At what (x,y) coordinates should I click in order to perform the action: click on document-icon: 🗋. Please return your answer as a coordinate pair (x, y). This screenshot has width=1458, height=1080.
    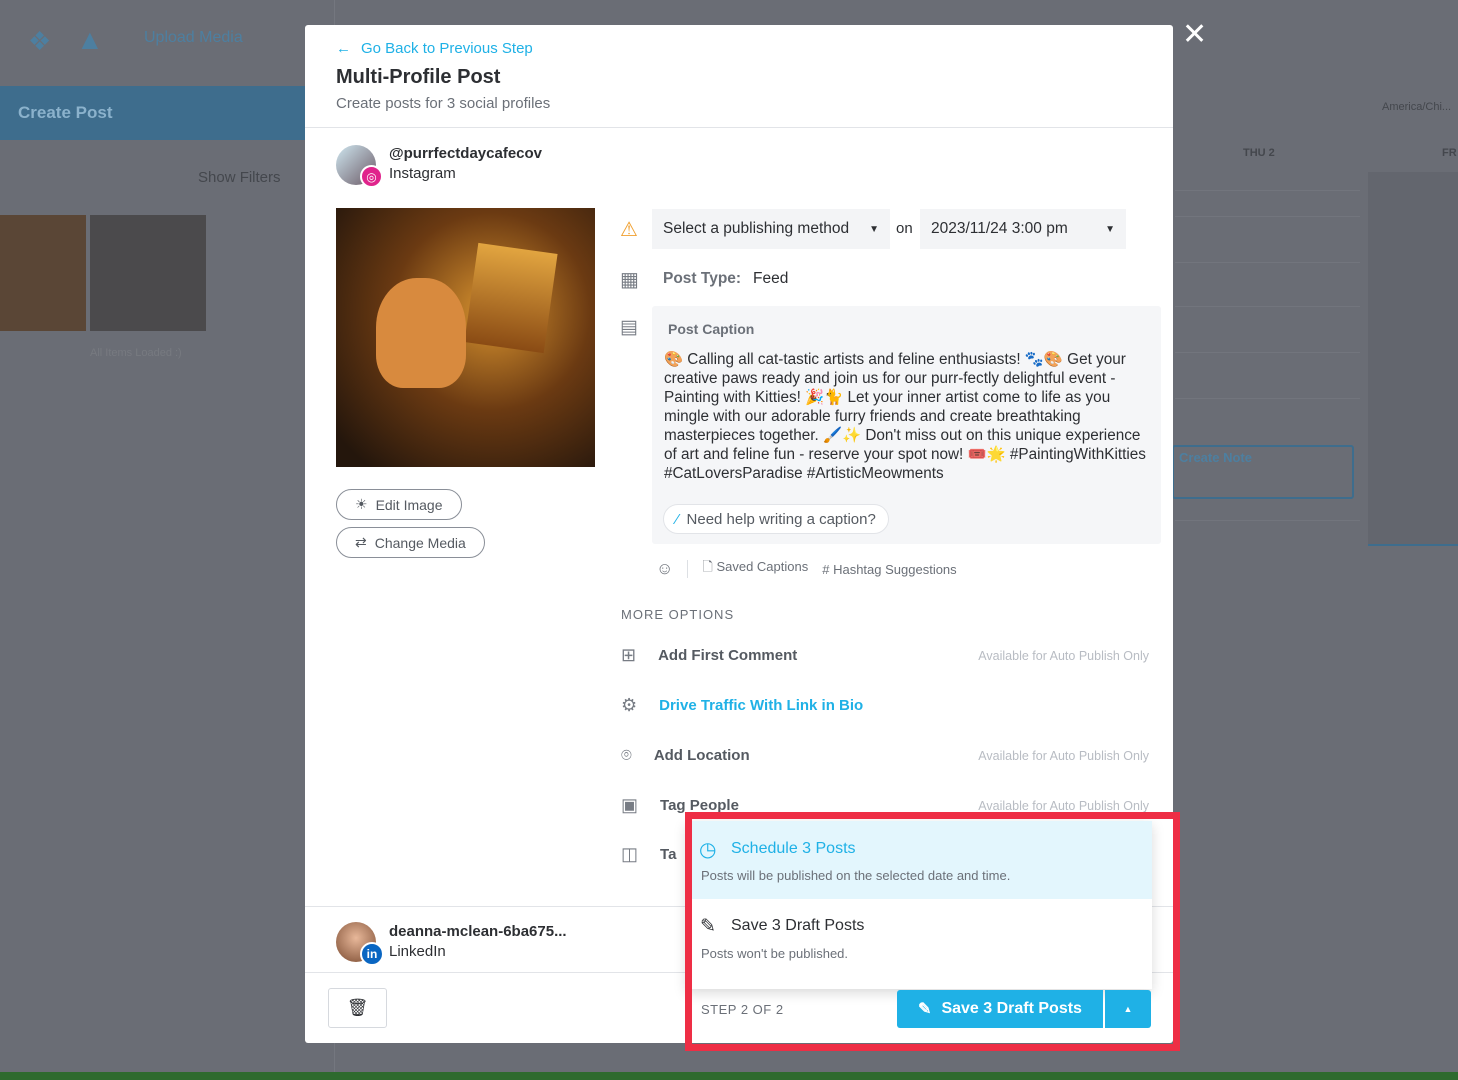
    Looking at the image, I should click on (707, 566).